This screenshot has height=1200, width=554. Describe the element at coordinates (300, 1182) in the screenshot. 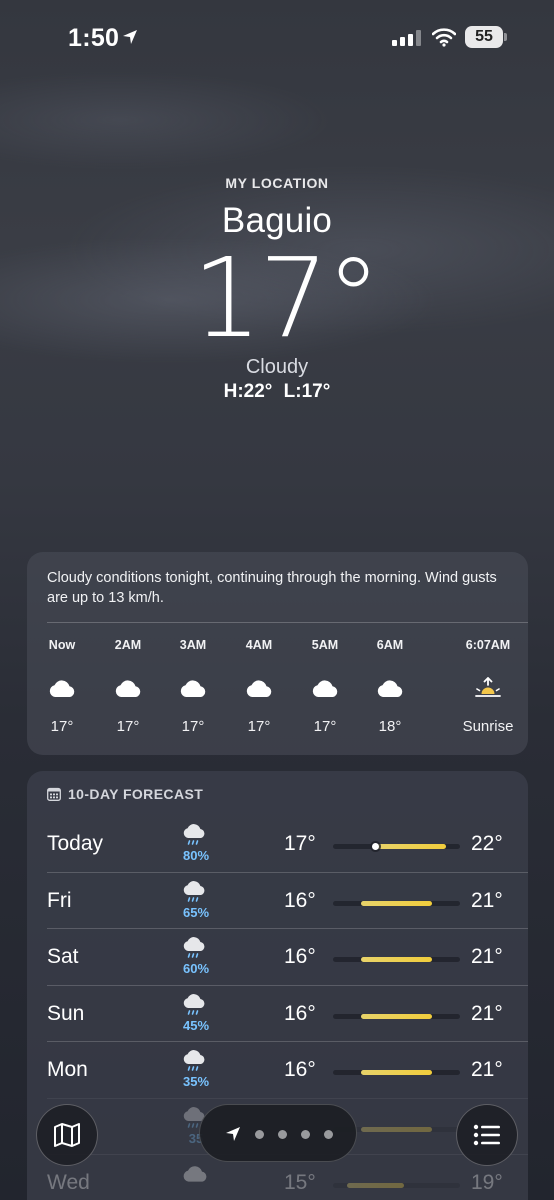

I see `forecast-low: 15°` at that location.